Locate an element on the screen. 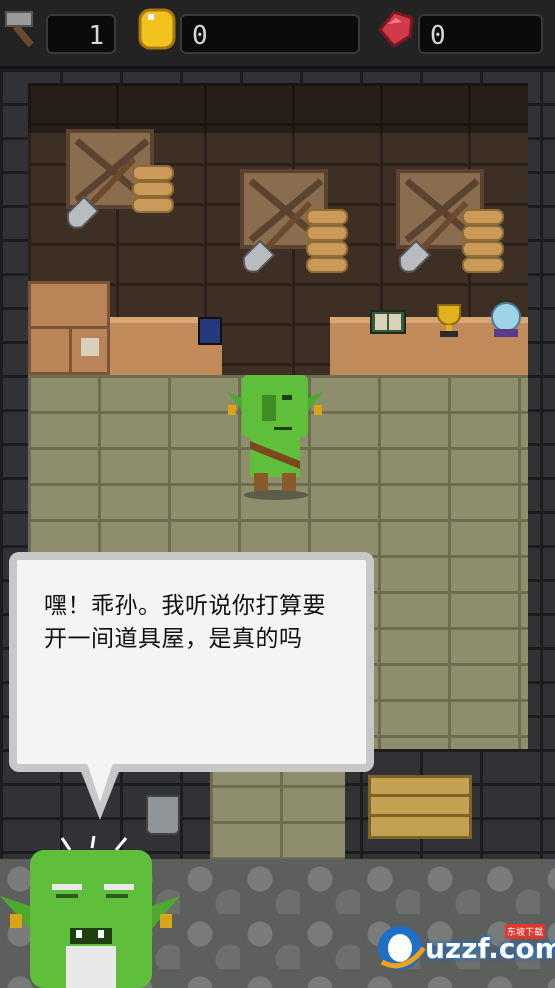  crate-stack is located at coordinates (420, 807).